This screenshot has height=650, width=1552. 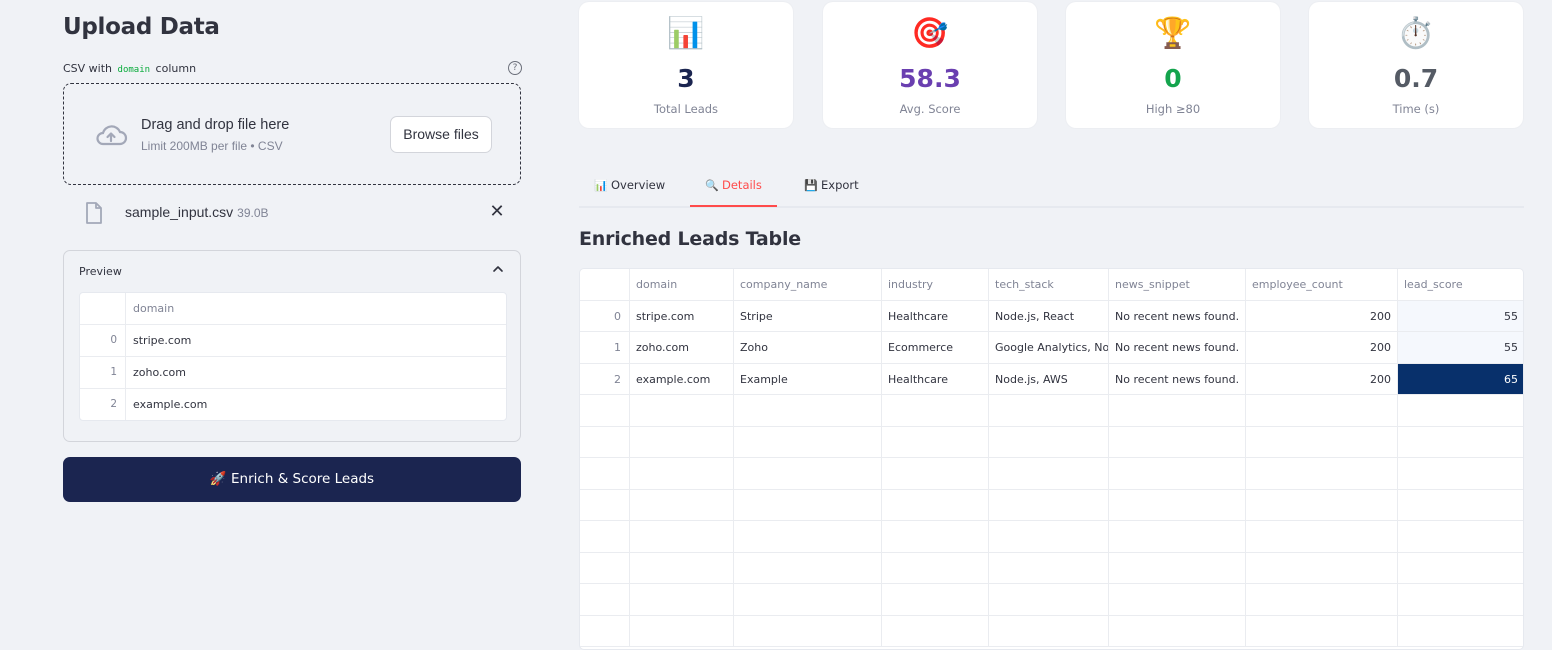 What do you see at coordinates (1049, 284) in the screenshot?
I see `column-header: tech_stack` at bounding box center [1049, 284].